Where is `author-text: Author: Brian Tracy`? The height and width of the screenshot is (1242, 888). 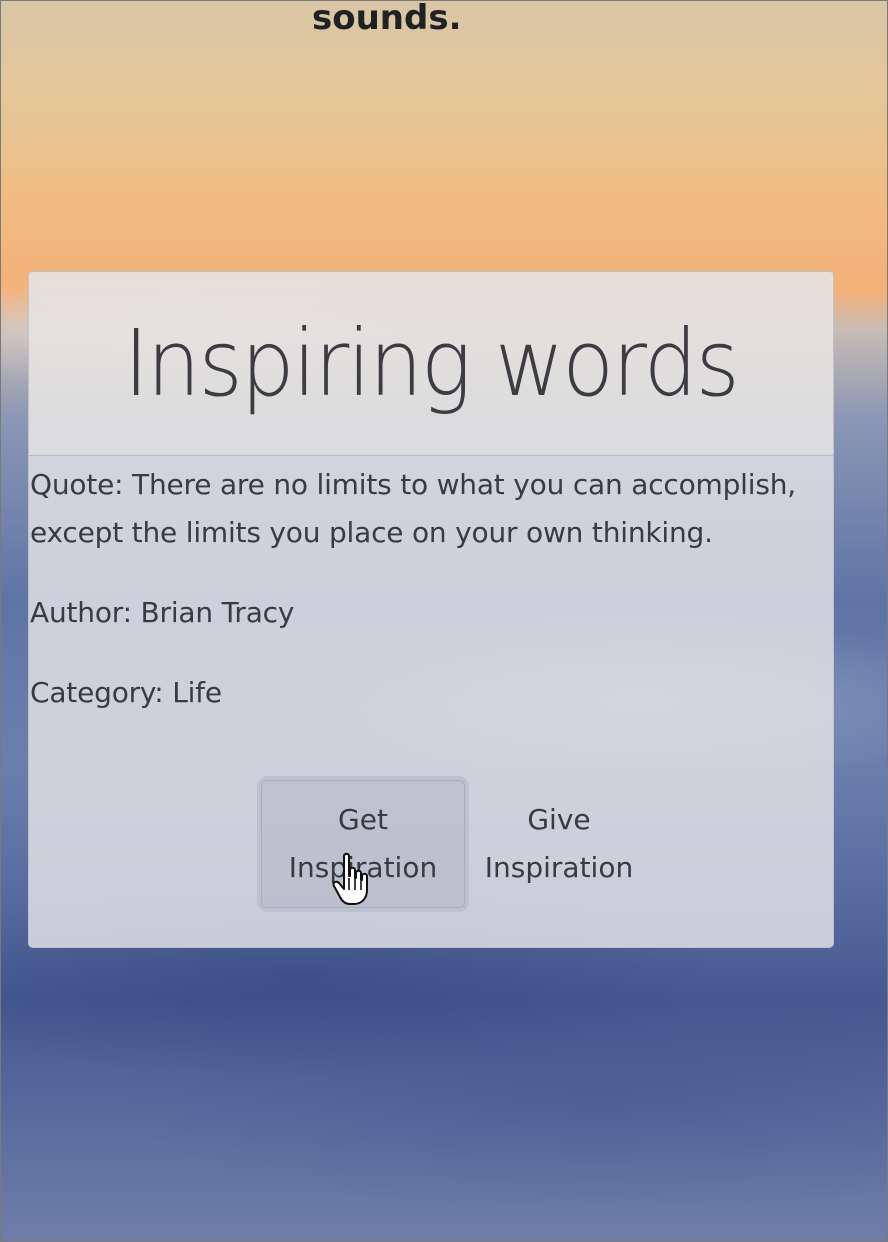 author-text: Author: Brian Tracy is located at coordinates (162, 612).